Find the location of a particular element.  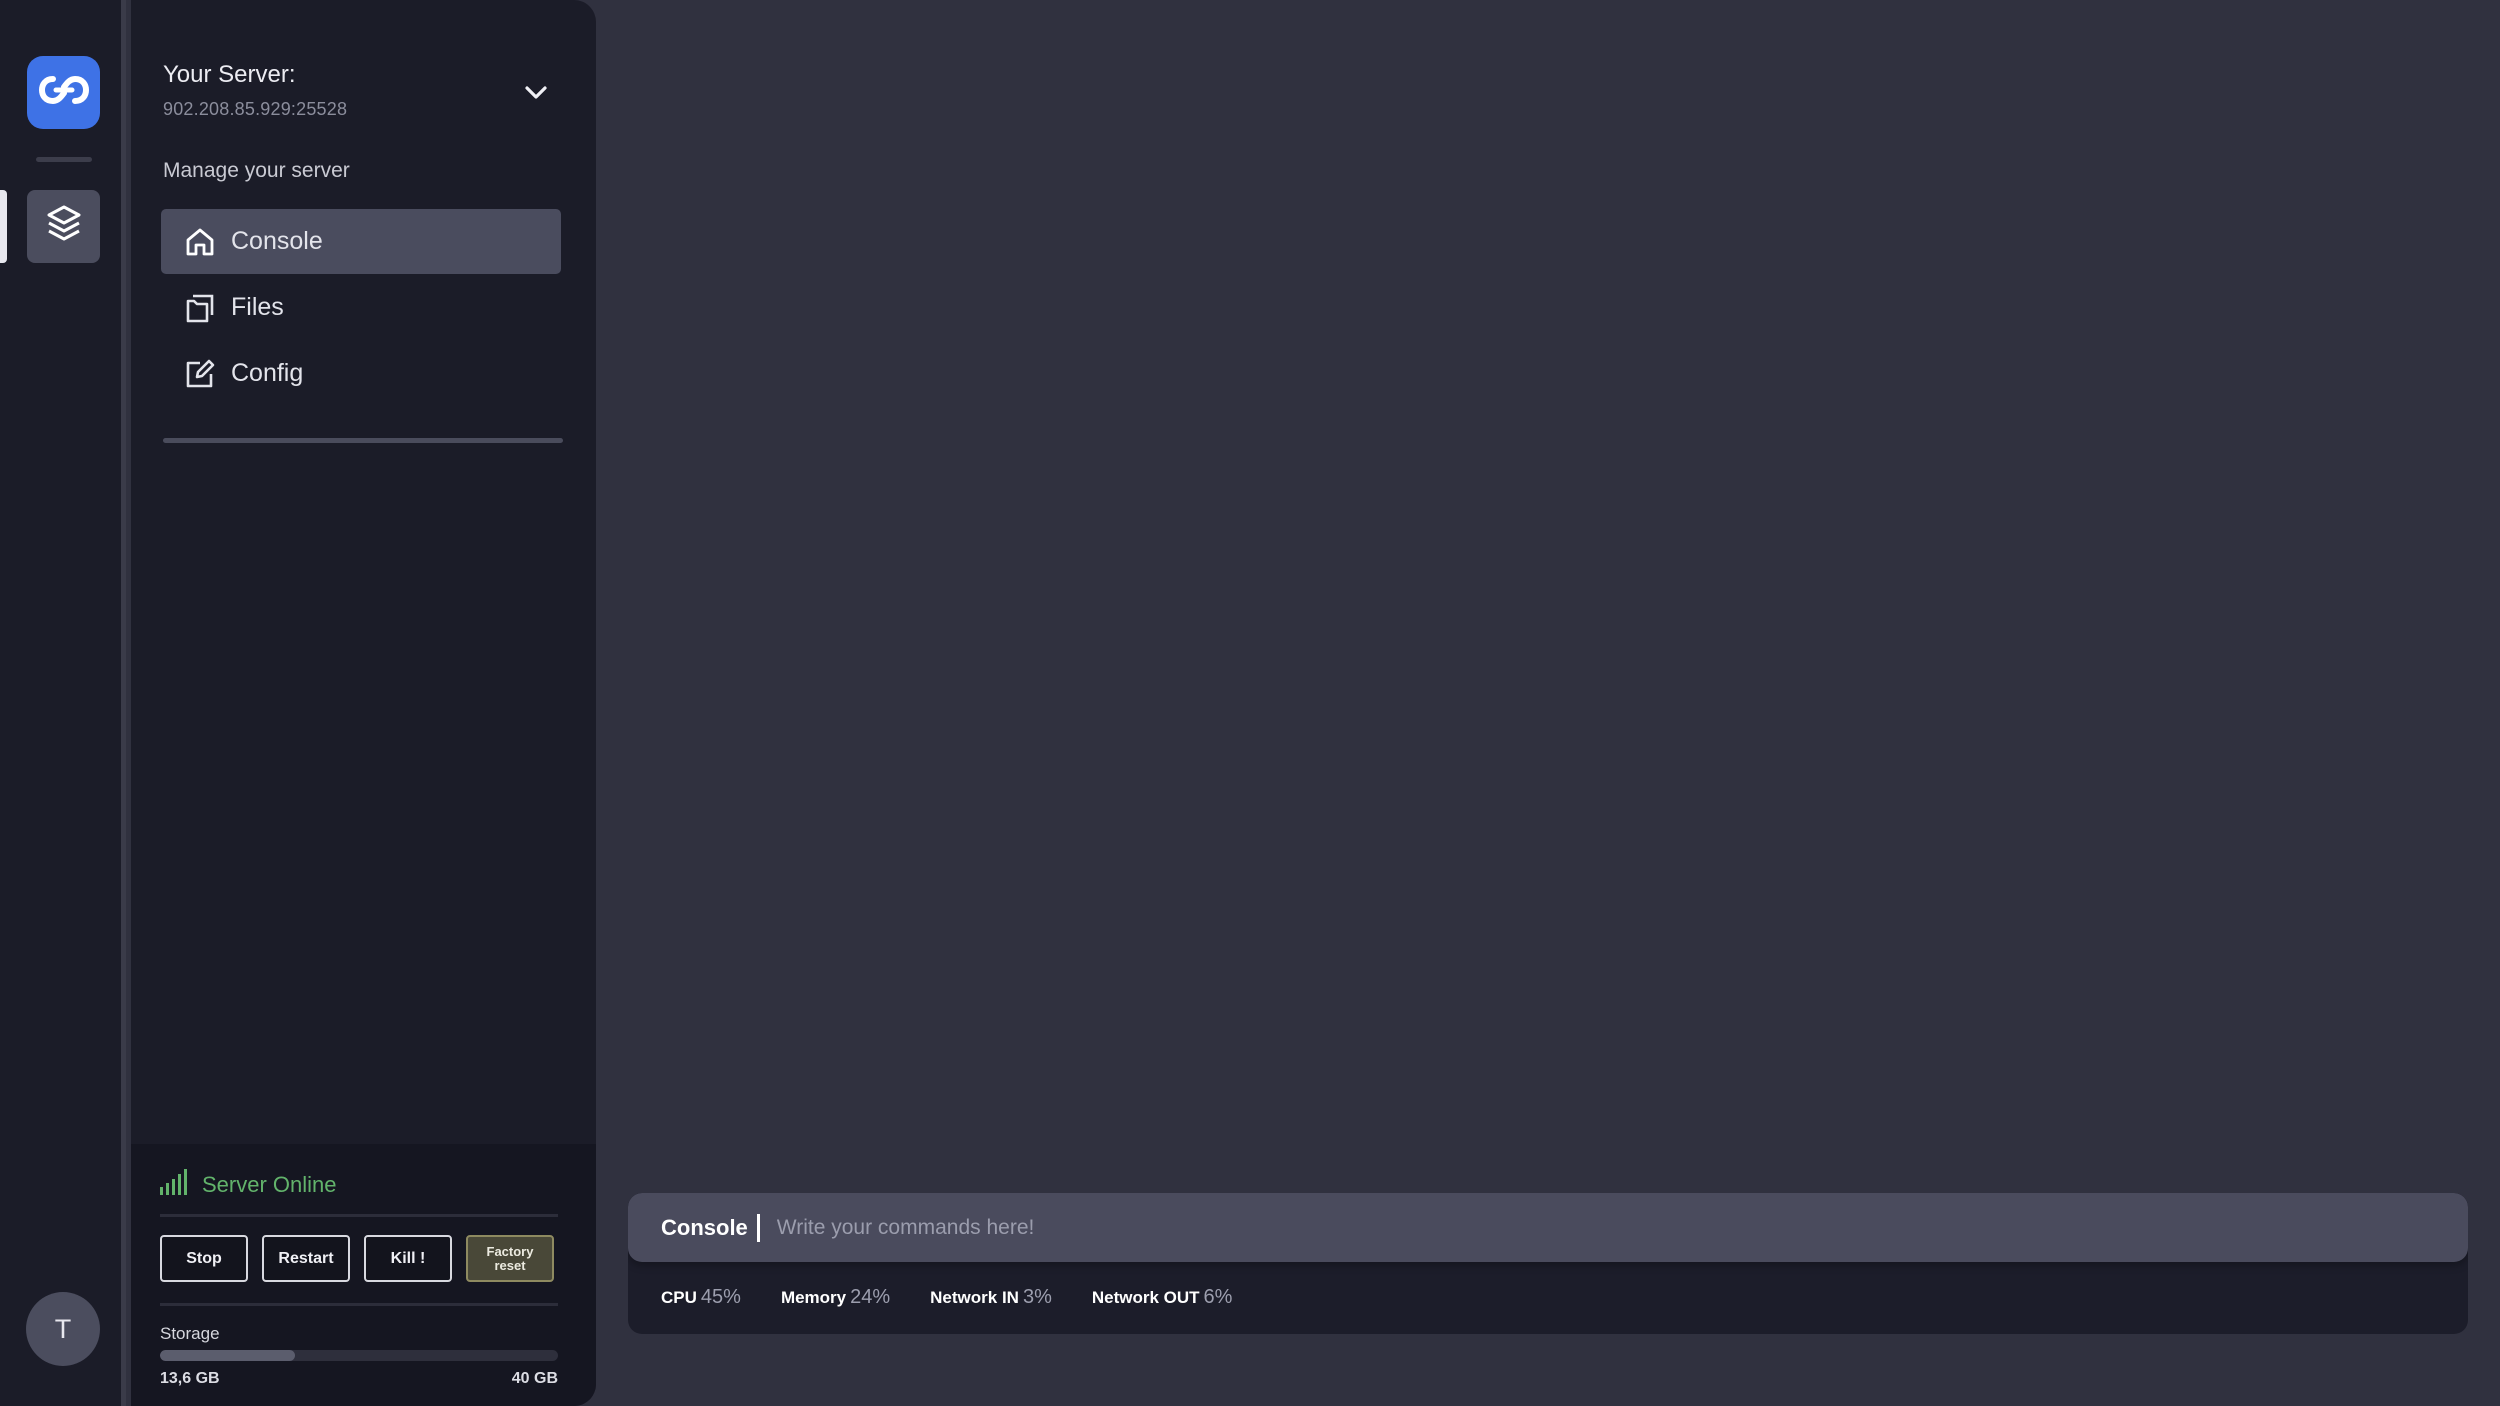

layers-icon is located at coordinates (64, 226).